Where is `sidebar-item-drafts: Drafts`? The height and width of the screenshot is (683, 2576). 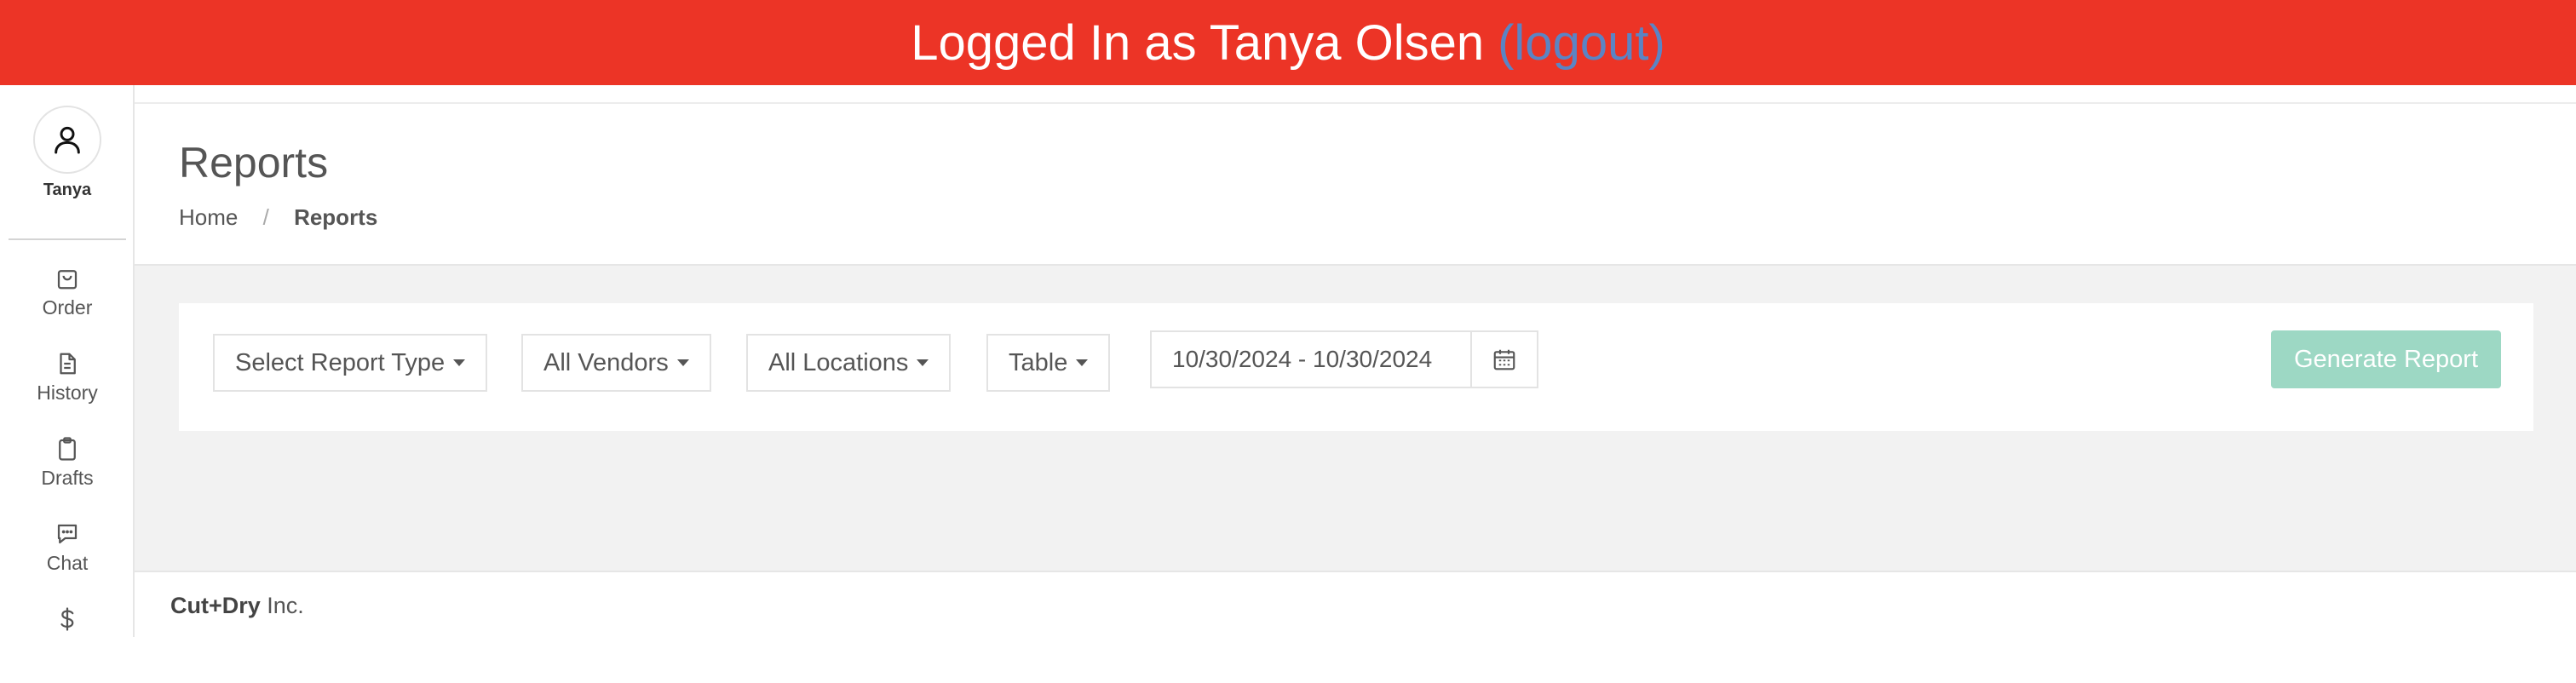 sidebar-item-drafts: Drafts is located at coordinates (67, 474).